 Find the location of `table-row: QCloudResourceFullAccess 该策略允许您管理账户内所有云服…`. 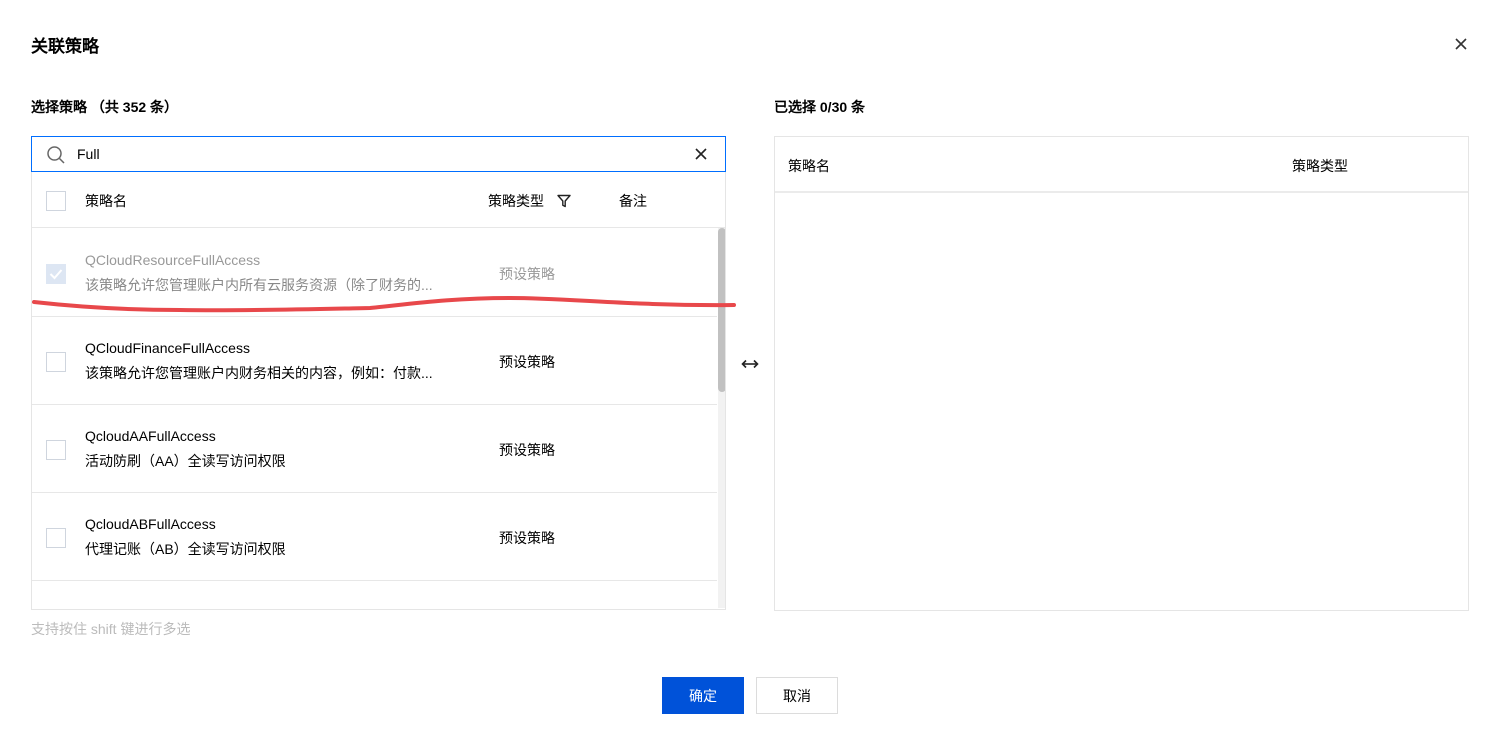

table-row: QCloudResourceFullAccess 该策略允许您管理账户内所有云服… is located at coordinates (374, 273).